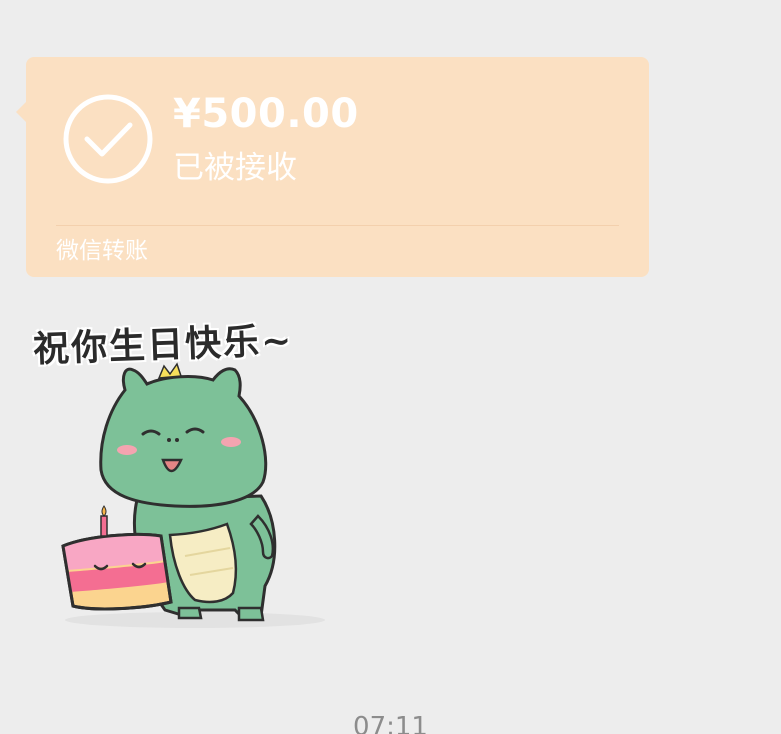 The height and width of the screenshot is (734, 781). I want to click on transfer-status: 已被接收, so click(235, 168).